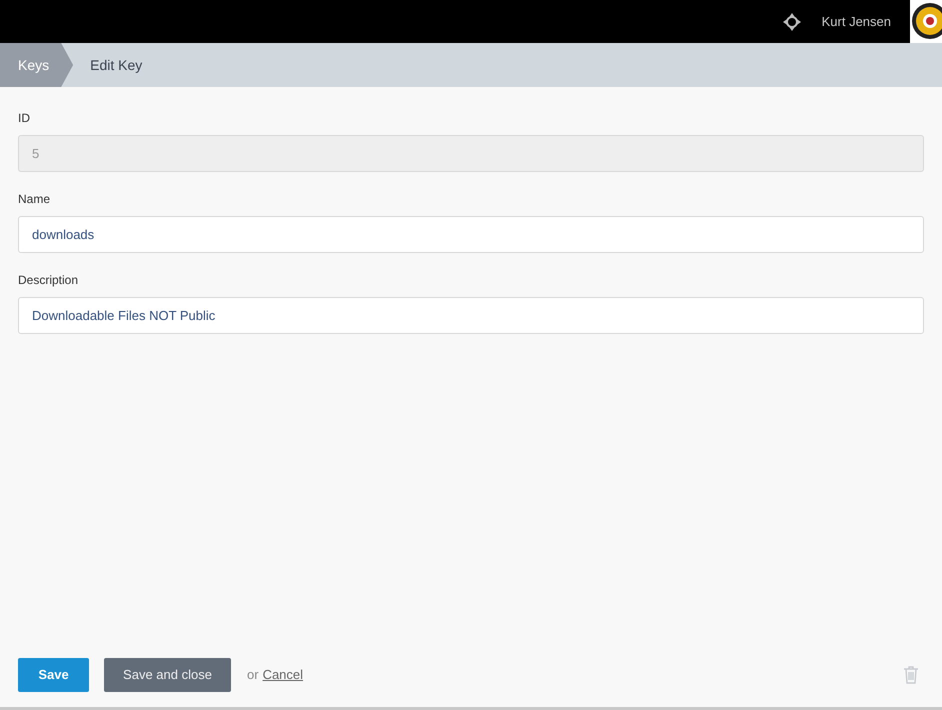 This screenshot has height=710, width=942. Describe the element at coordinates (37, 65) in the screenshot. I see `breadcrumb-item: Keys` at that location.